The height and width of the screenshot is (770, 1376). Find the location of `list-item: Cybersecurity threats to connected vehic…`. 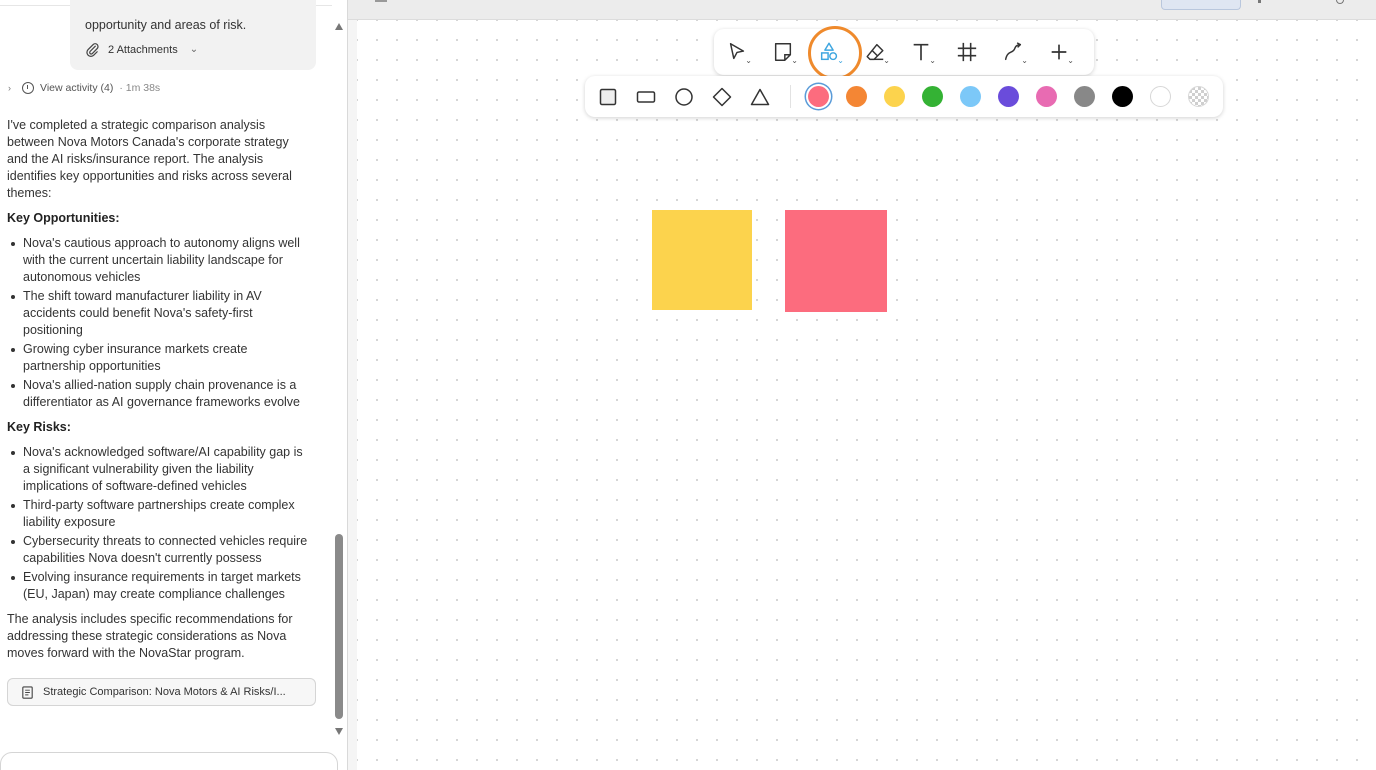

list-item: Cybersecurity threats to connected vehic… is located at coordinates (161, 550).